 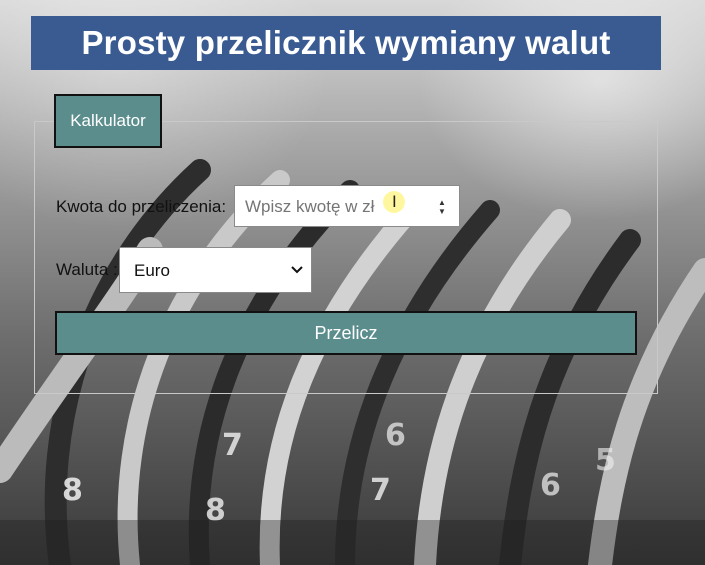 I want to click on calculator-legend: Kalkulator, so click(x=108, y=121).